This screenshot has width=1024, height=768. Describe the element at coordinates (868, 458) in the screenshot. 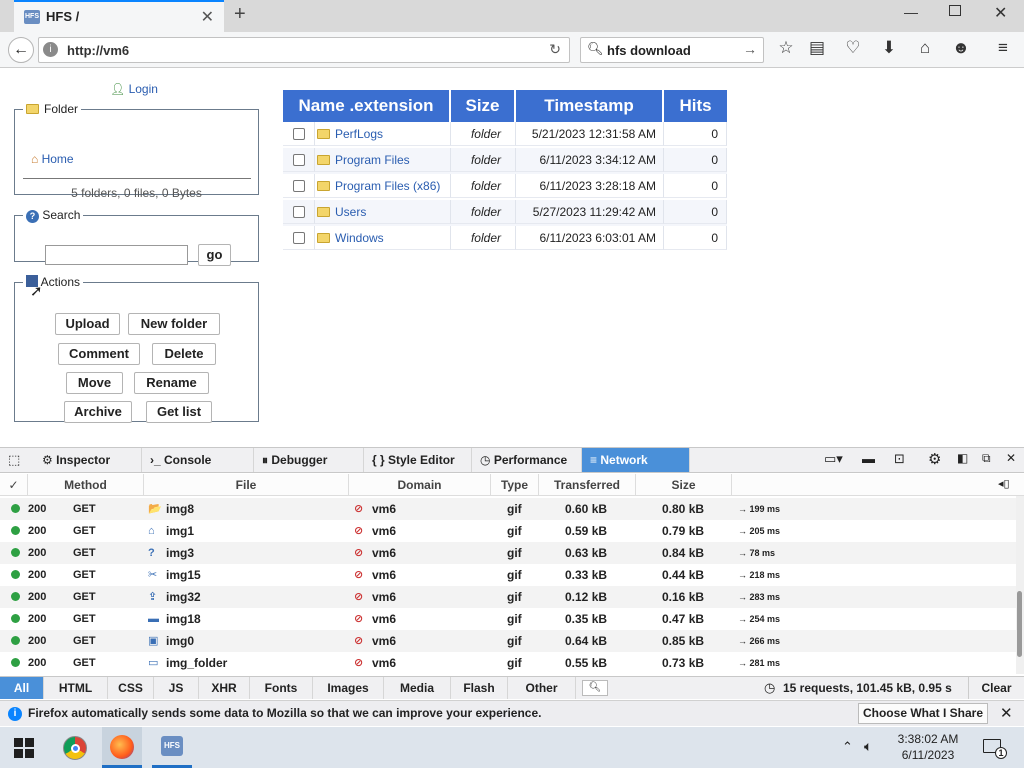

I see `split-console-icon: ▬` at that location.